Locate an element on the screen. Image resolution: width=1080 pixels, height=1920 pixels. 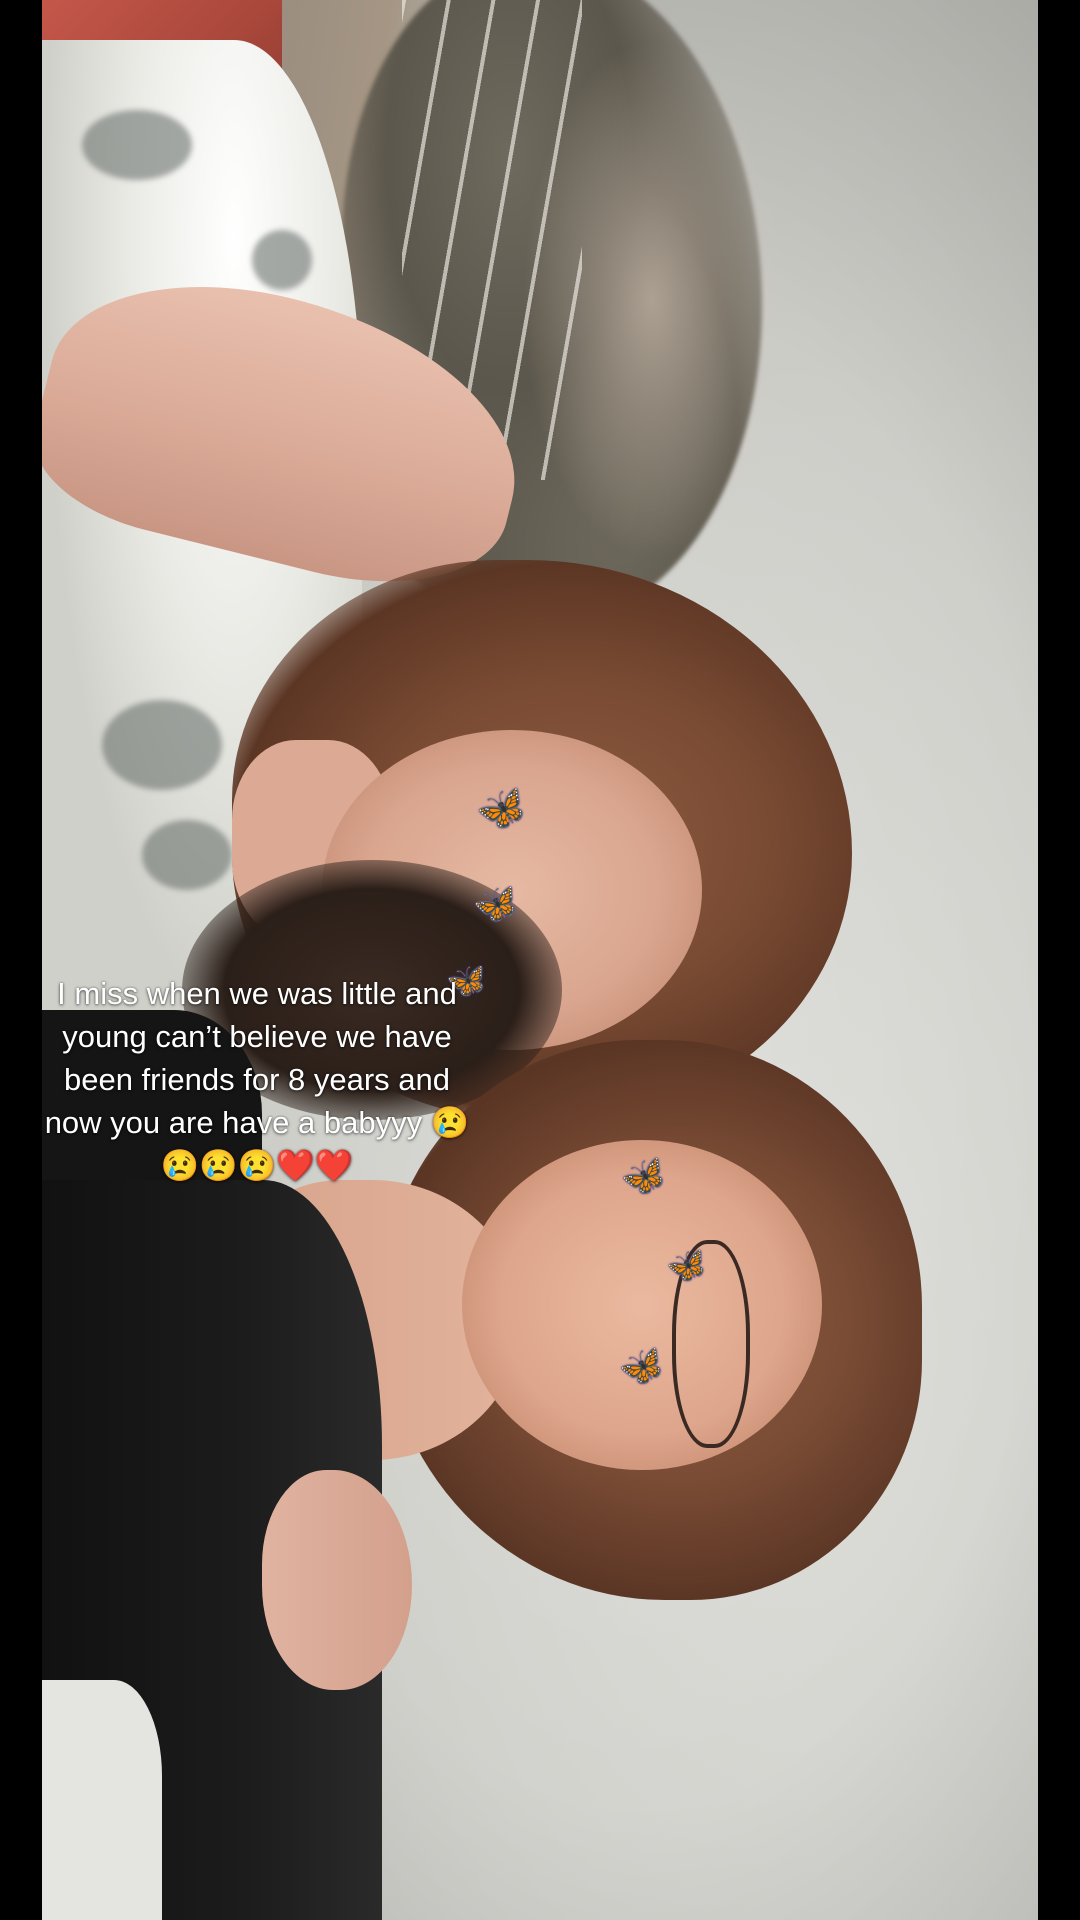
butterfly-icon: 🦋 is located at coordinates (687, 1266).